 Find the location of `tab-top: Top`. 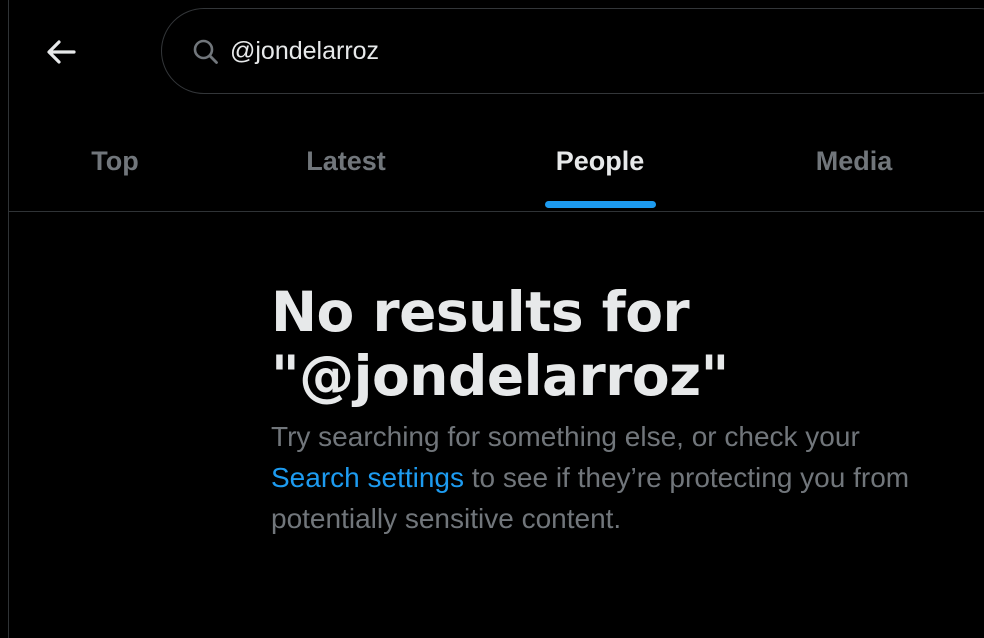

tab-top: Top is located at coordinates (115, 161).